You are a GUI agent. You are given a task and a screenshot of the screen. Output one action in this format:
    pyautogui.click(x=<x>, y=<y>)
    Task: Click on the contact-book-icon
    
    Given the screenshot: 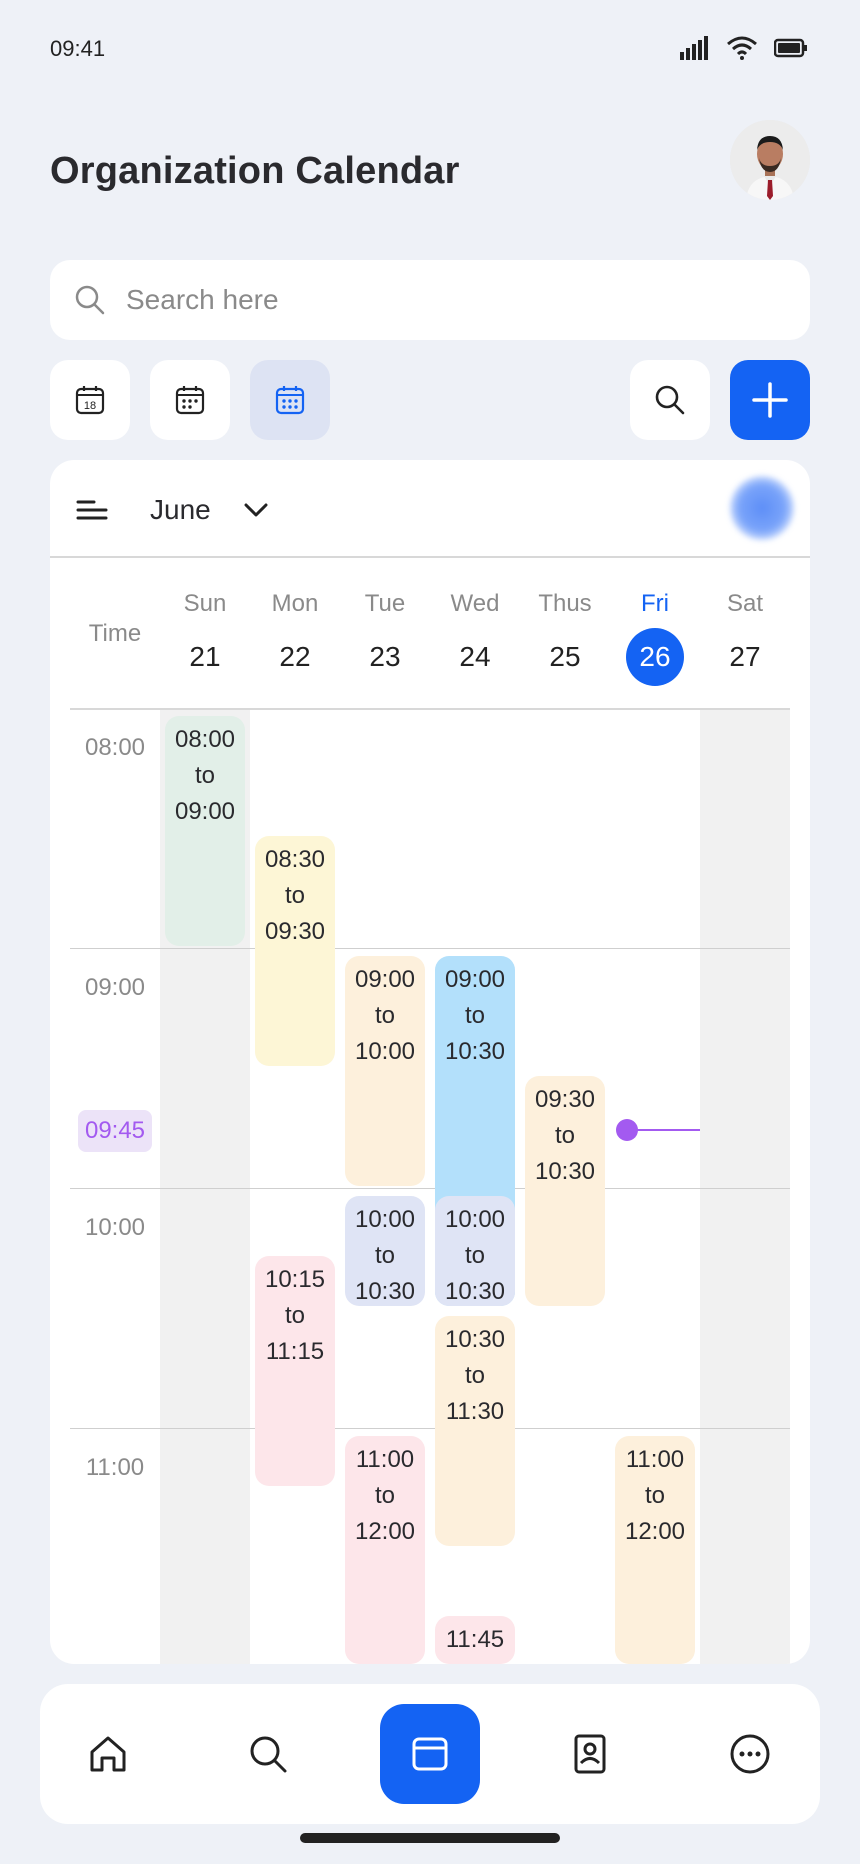 What is the action you would take?
    pyautogui.click(x=590, y=1754)
    